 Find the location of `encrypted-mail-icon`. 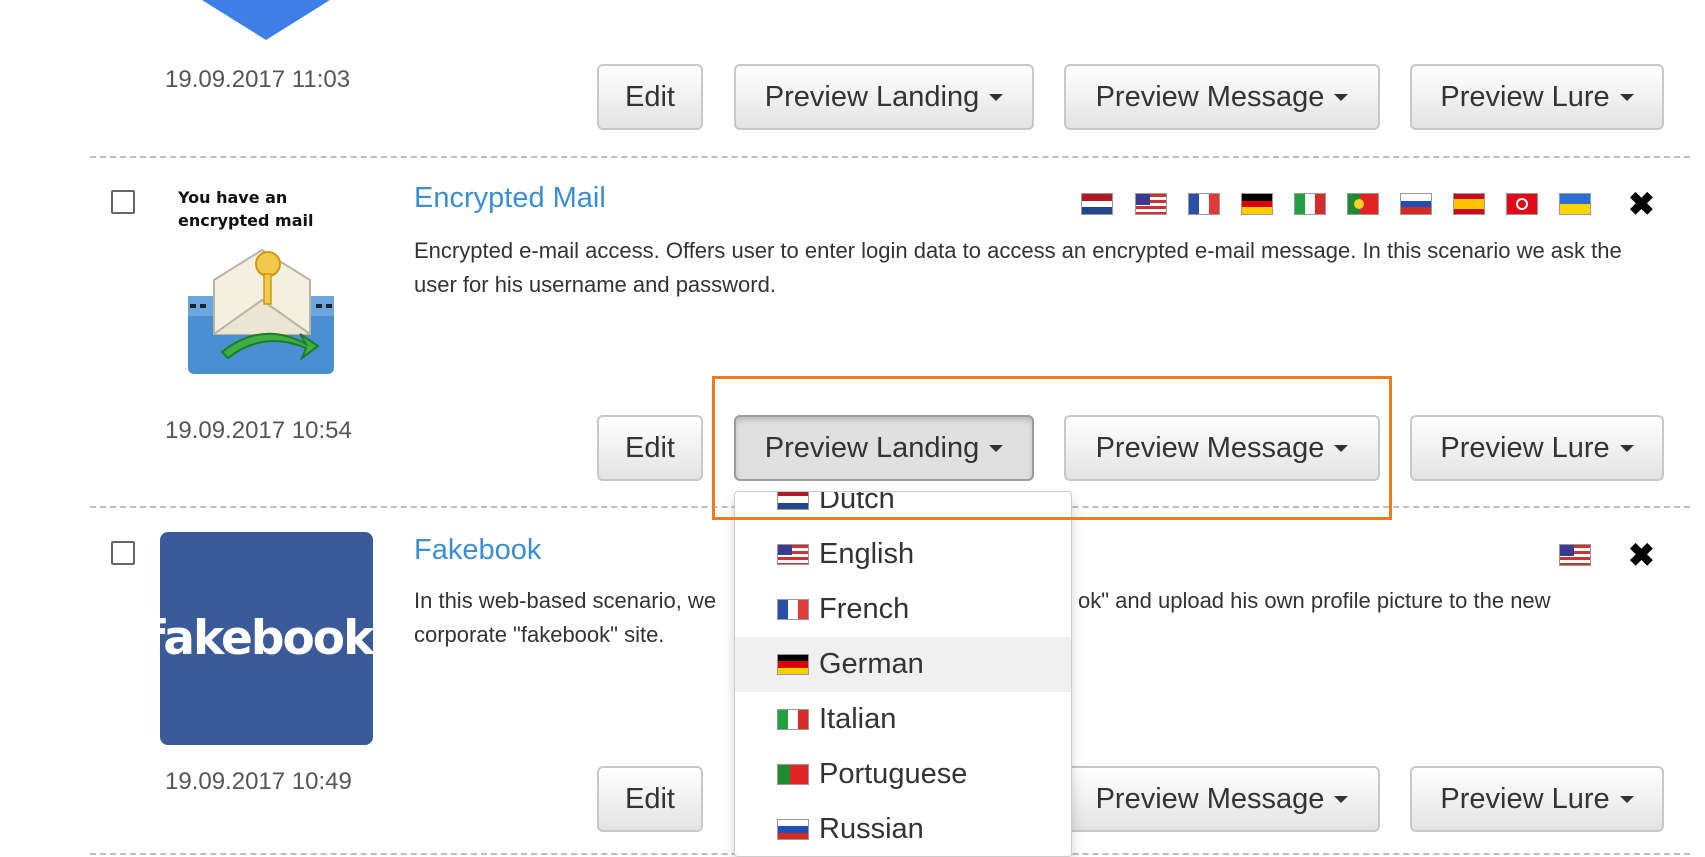

encrypted-mail-icon is located at coordinates (261, 311).